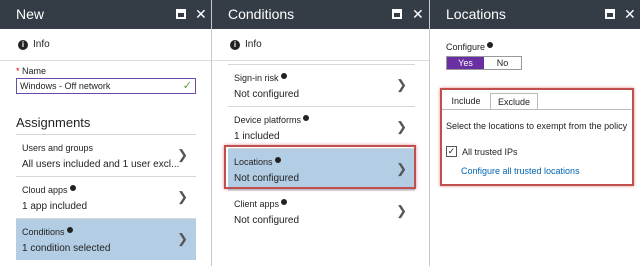 This screenshot has height=266, width=640. What do you see at coordinates (47, 232) in the screenshot?
I see `item-label: Conditions` at bounding box center [47, 232].